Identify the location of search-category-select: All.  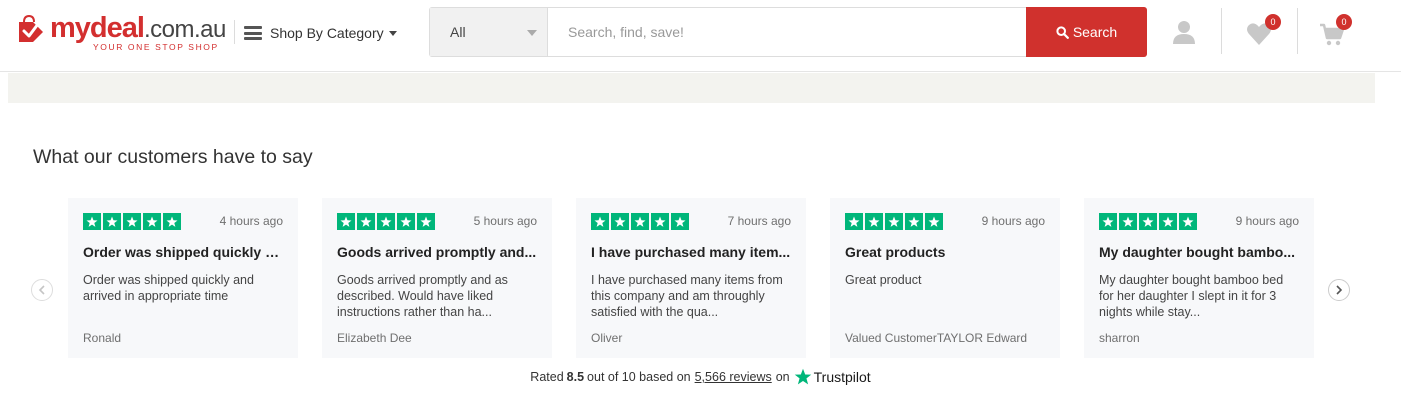
(489, 32).